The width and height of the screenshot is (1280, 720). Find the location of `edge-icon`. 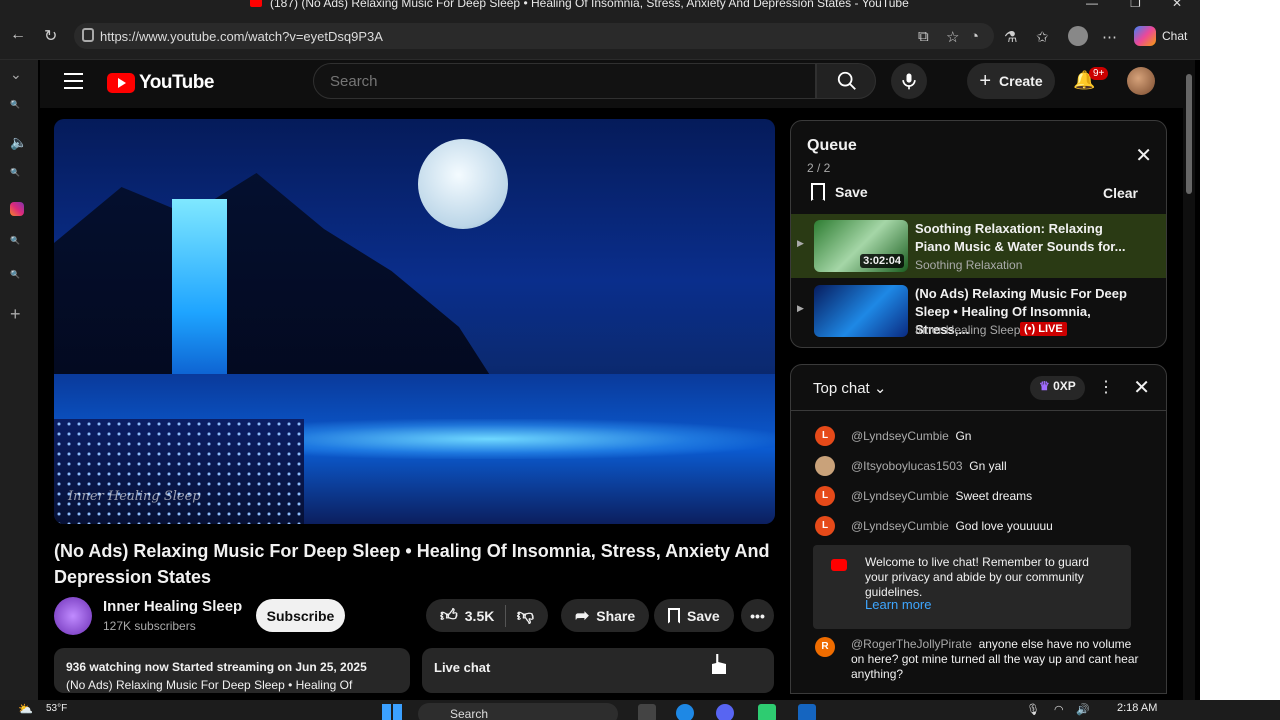

edge-icon is located at coordinates (685, 712).